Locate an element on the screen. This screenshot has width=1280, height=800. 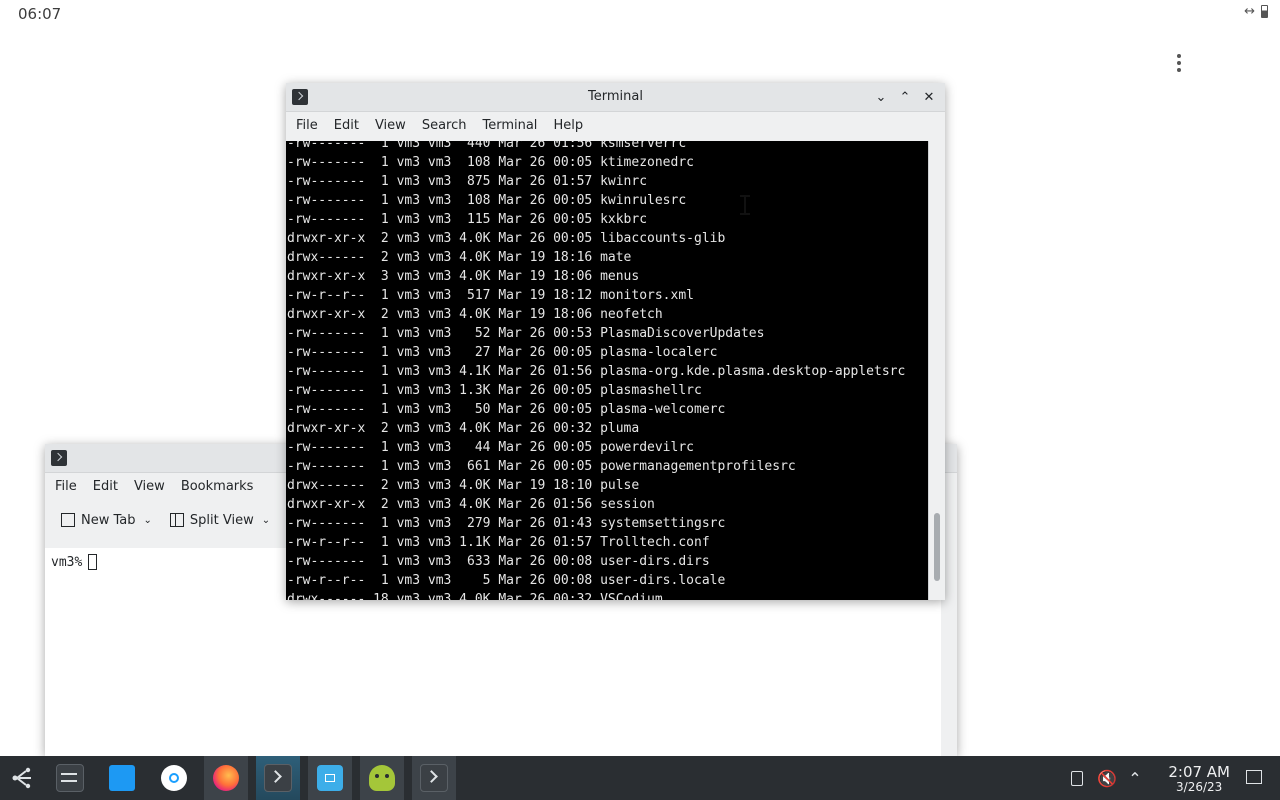
split-view-button: Split View ⌄ is located at coordinates (220, 520).